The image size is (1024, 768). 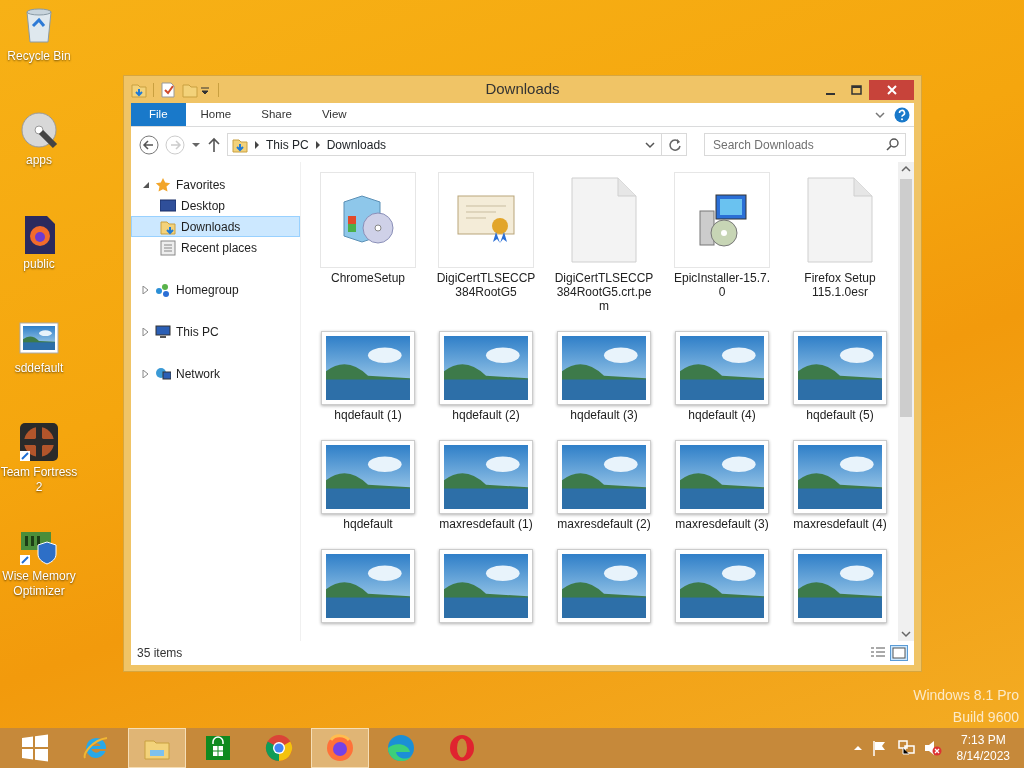 What do you see at coordinates (39, 442) in the screenshot?
I see `game-logo-icon` at bounding box center [39, 442].